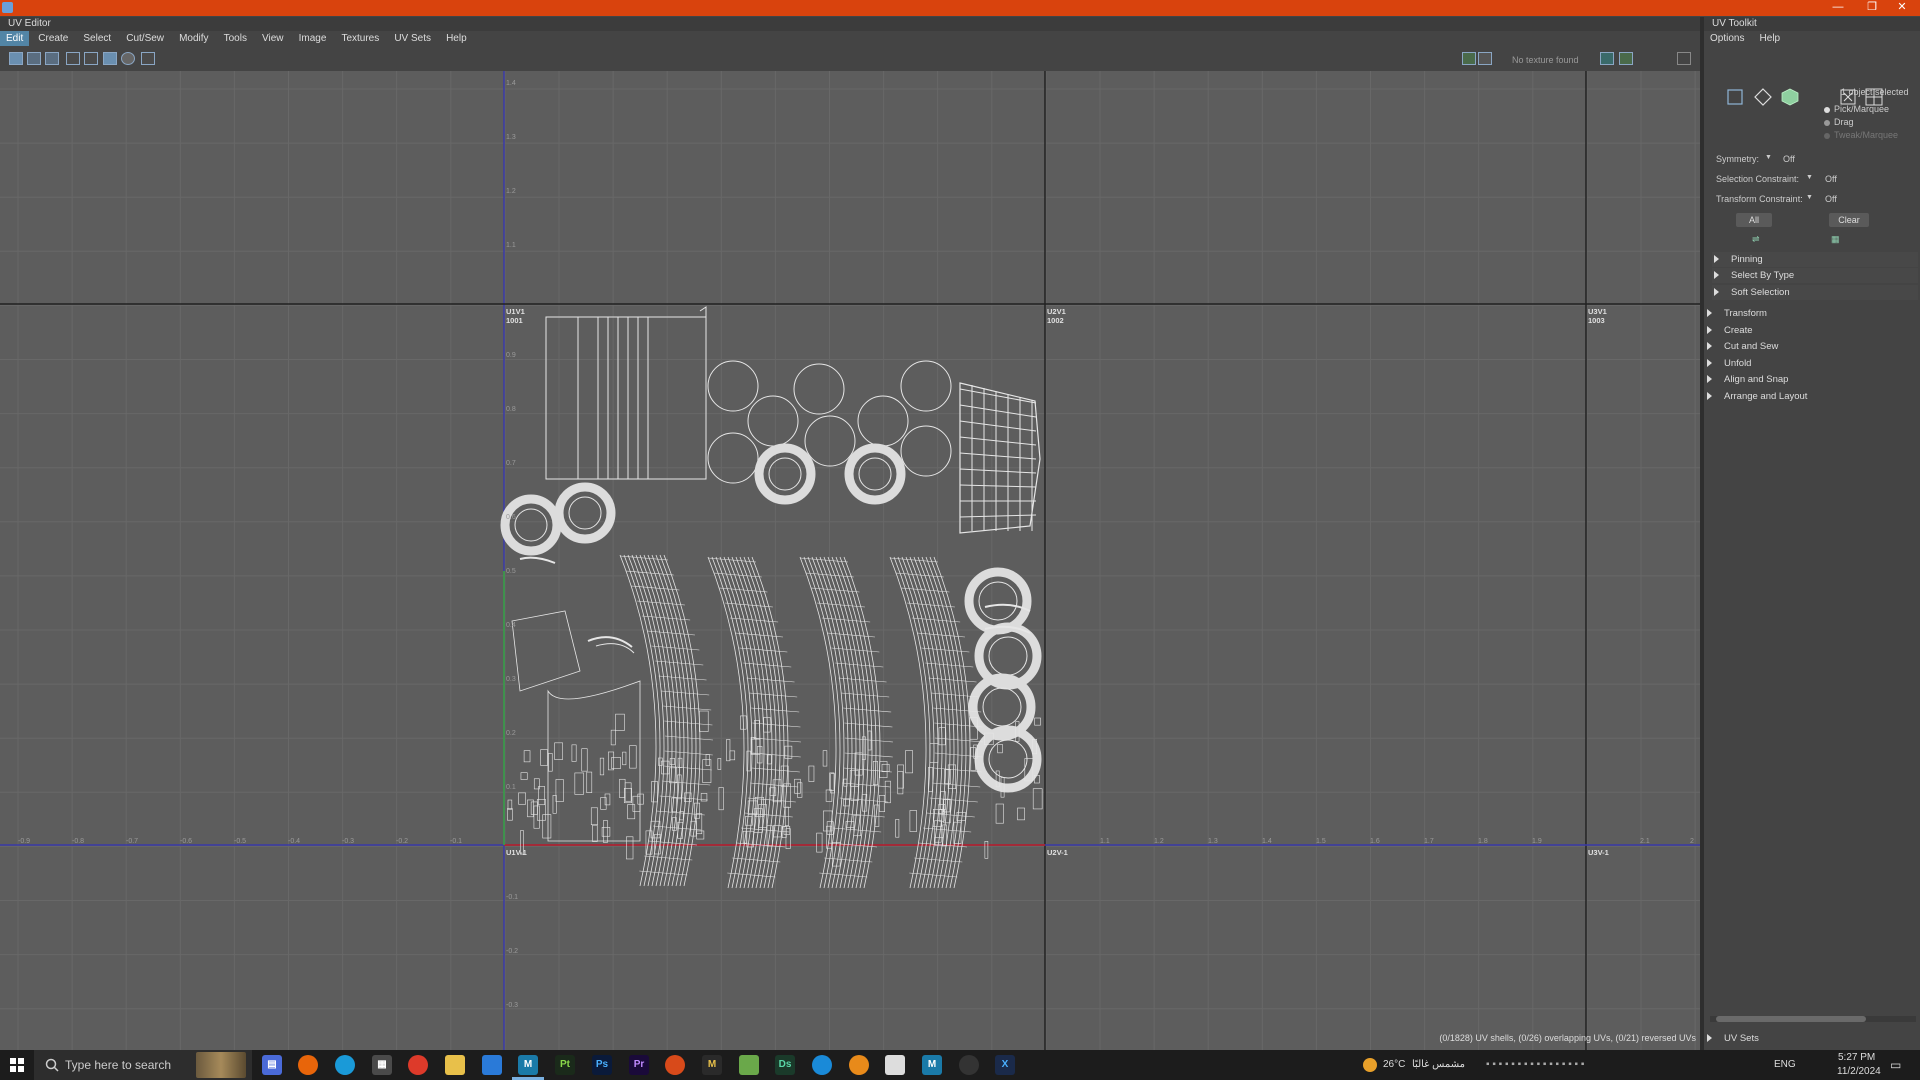 The width and height of the screenshot is (1920, 1080). Describe the element at coordinates (512, 1005) in the screenshot. I see `v-tick: -0.3` at that location.